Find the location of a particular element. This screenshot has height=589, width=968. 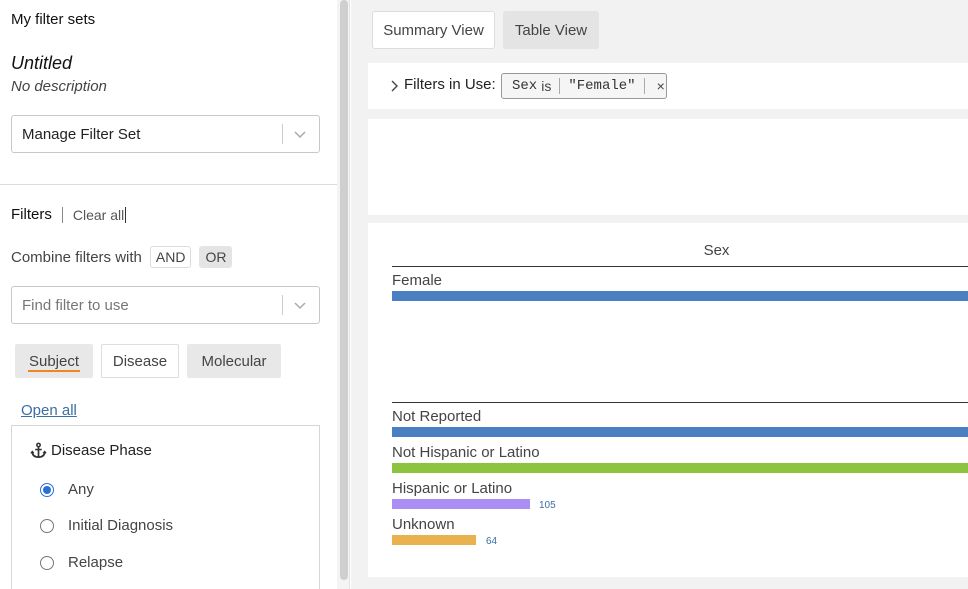

bar-value-unknown: 64 is located at coordinates (492, 541).